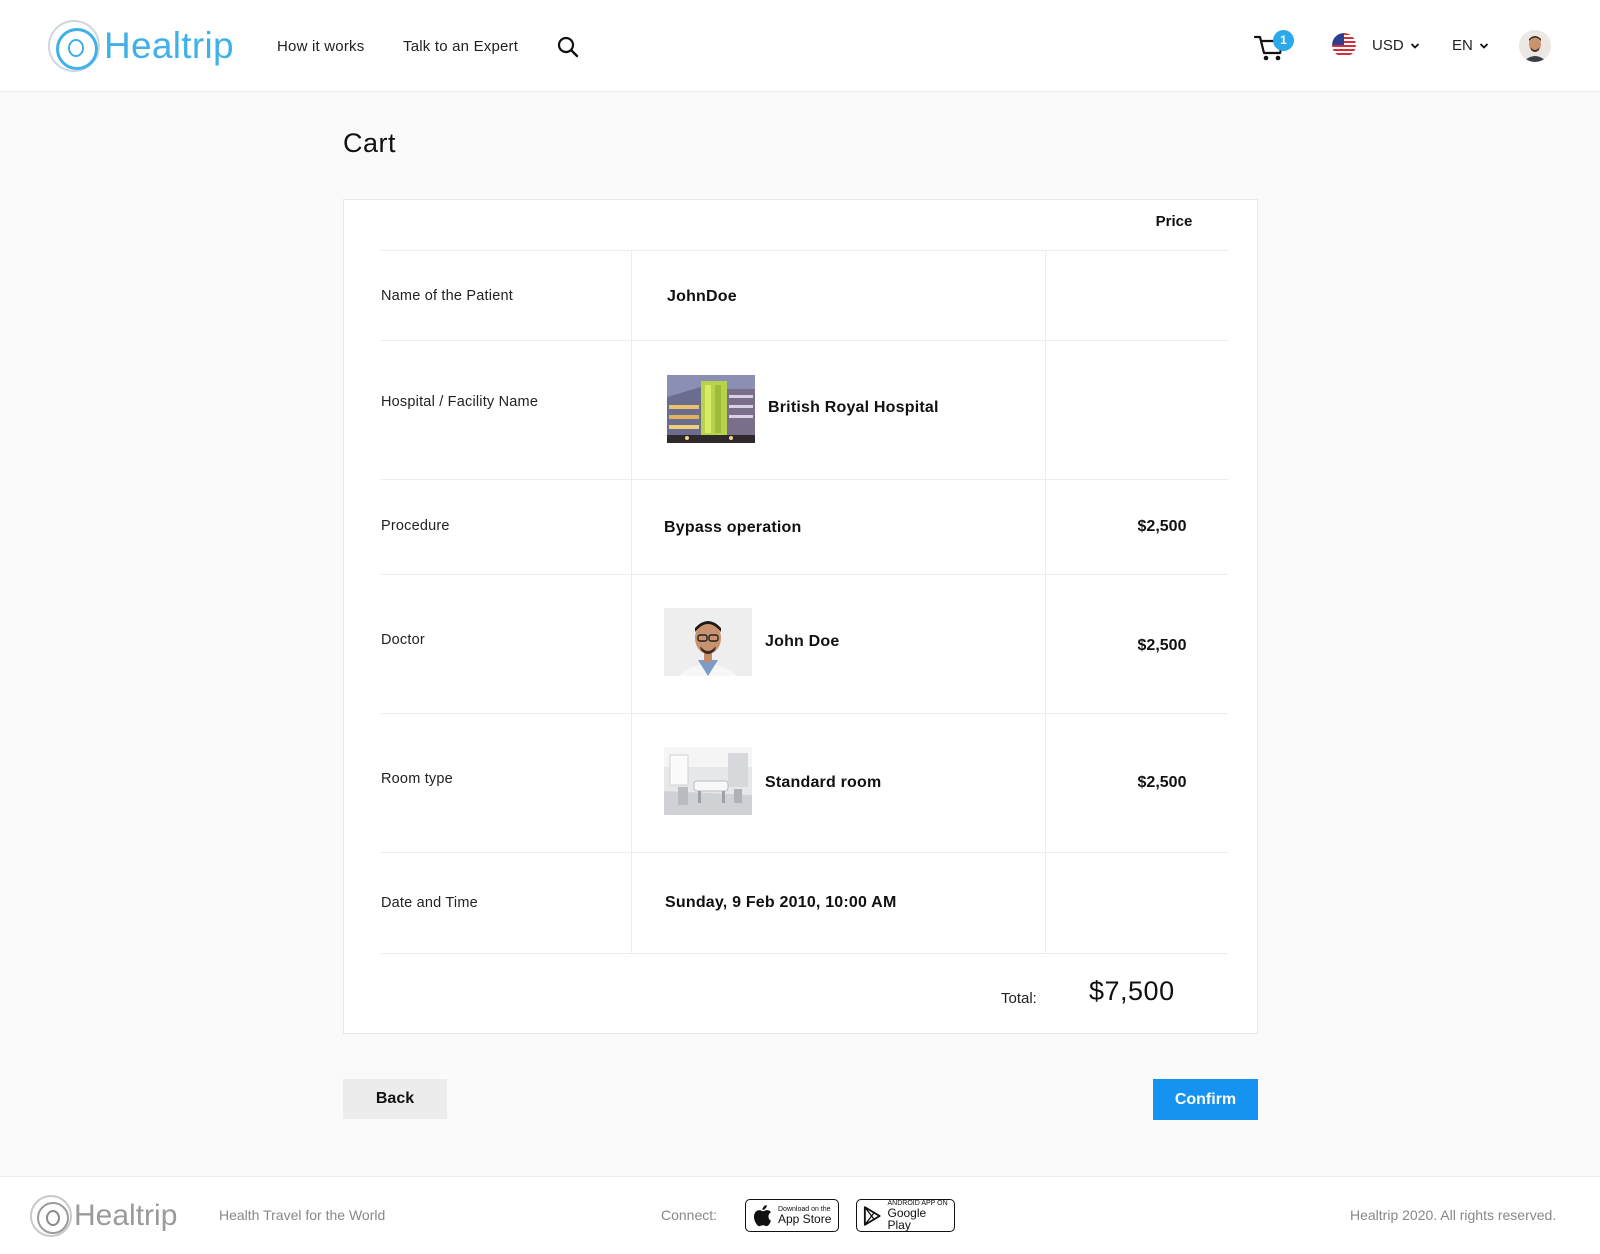 The width and height of the screenshot is (1600, 1254). Describe the element at coordinates (429, 903) in the screenshot. I see `row-label: Date and Time` at that location.